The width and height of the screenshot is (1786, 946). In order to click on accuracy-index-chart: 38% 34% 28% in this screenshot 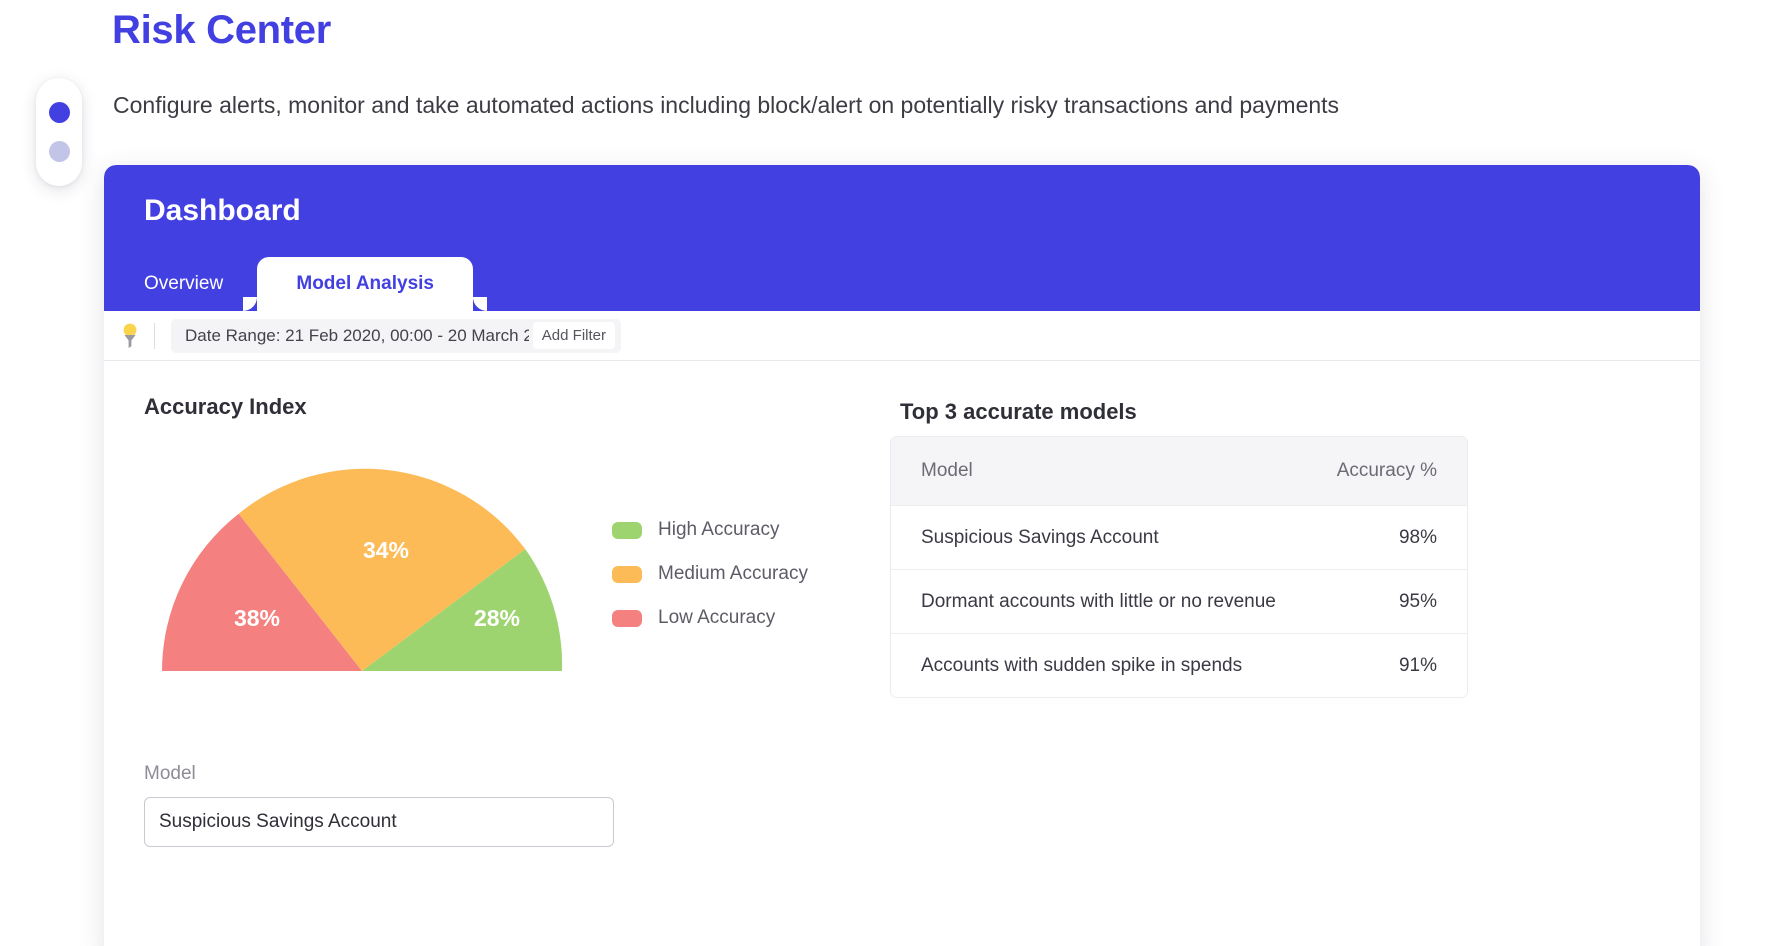, I will do `click(392, 566)`.